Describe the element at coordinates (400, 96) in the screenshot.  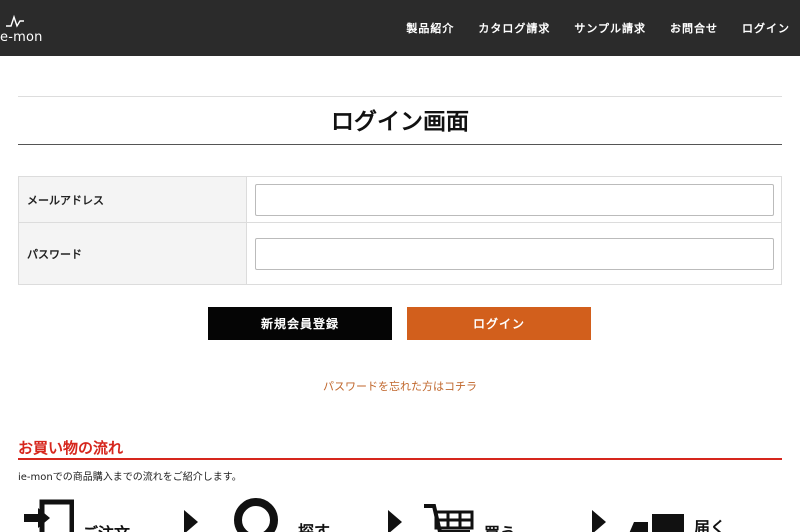
I see `title-top-divider` at that location.